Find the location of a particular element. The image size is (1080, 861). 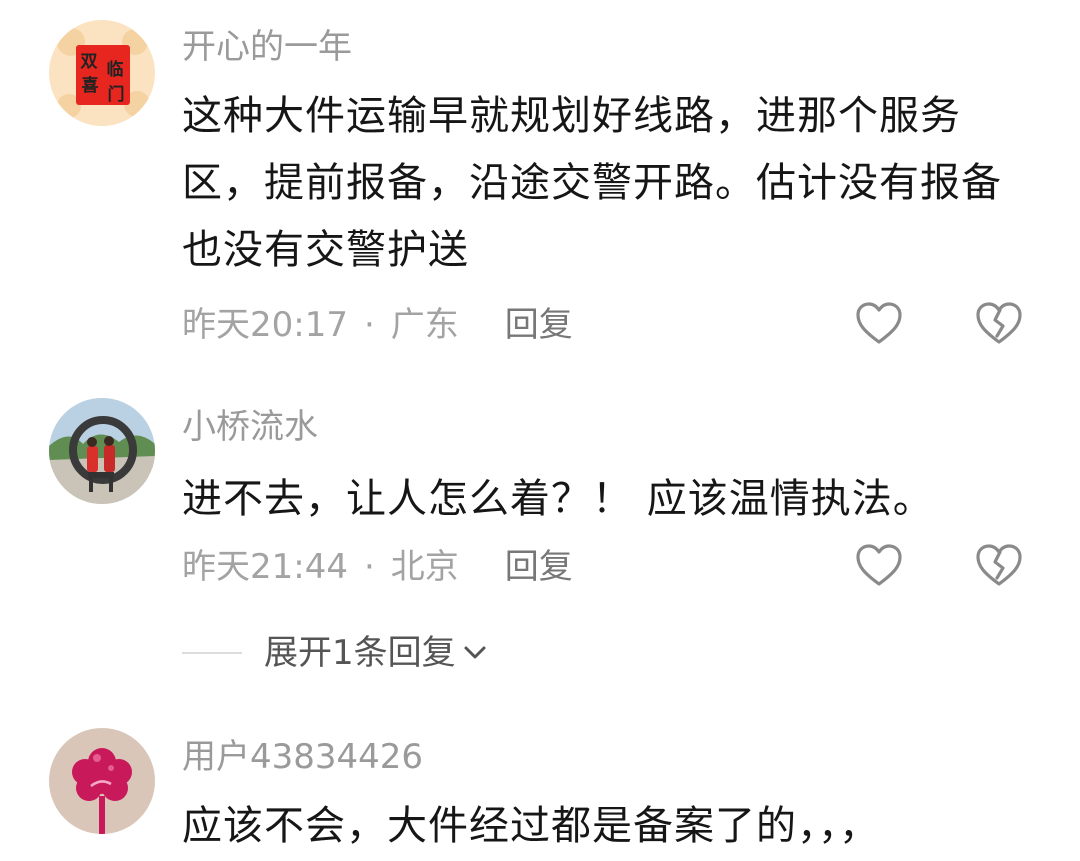

comment-location: 广东 is located at coordinates (424, 325).